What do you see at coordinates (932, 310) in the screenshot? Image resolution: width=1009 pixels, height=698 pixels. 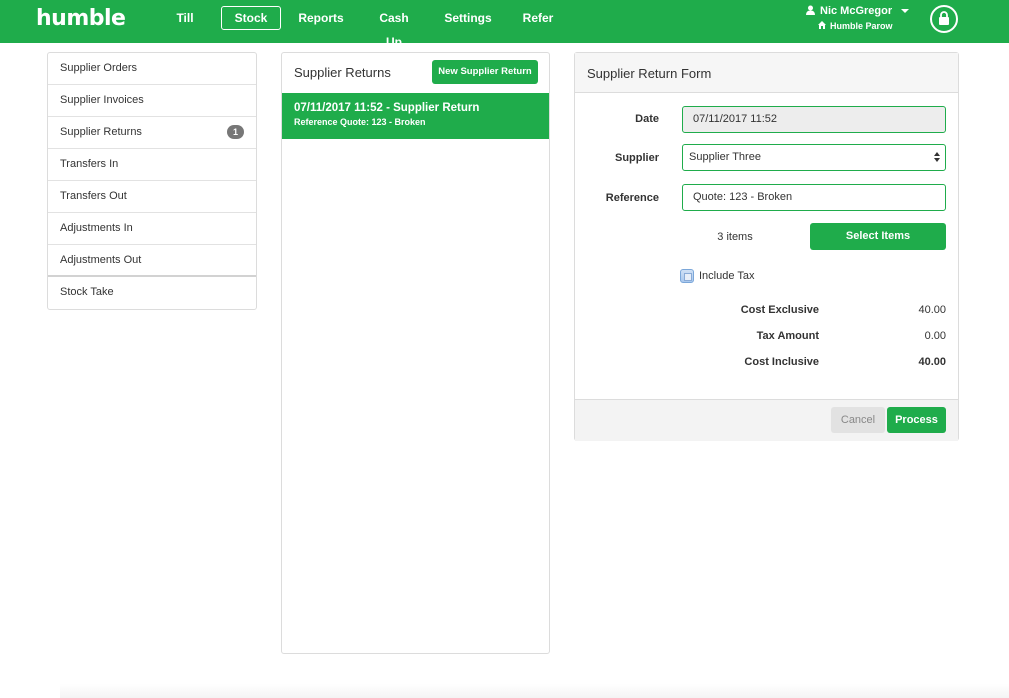 I see `cost-exclusive-value: 40.00` at bounding box center [932, 310].